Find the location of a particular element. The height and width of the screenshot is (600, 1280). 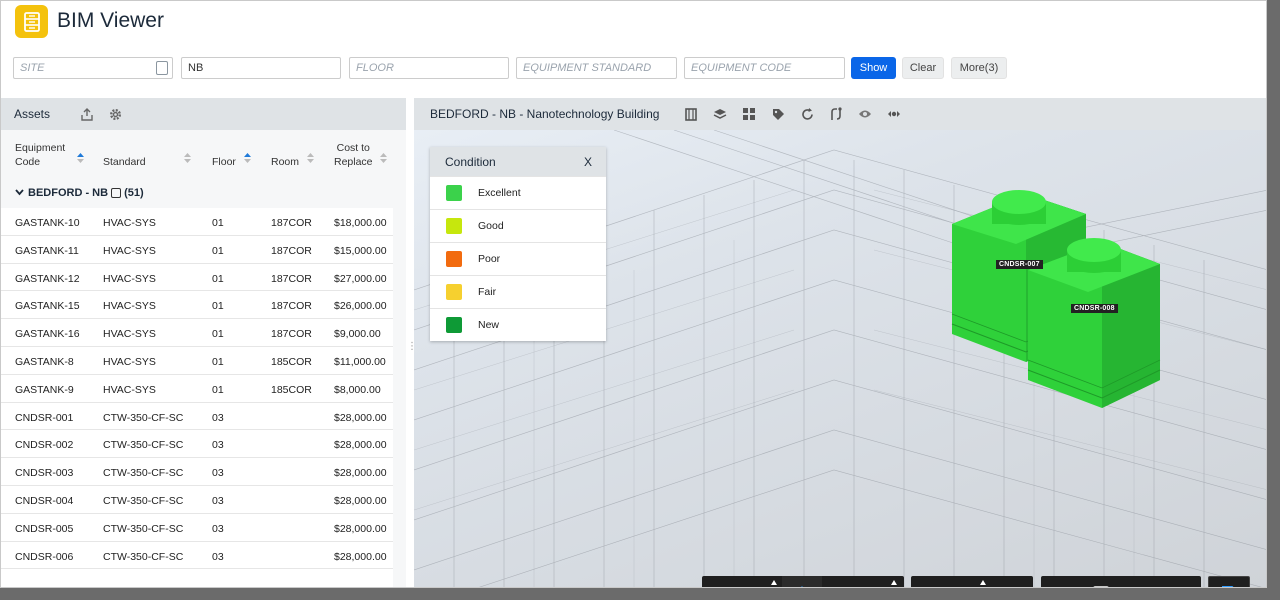

column-room: Room is located at coordinates (292, 161).